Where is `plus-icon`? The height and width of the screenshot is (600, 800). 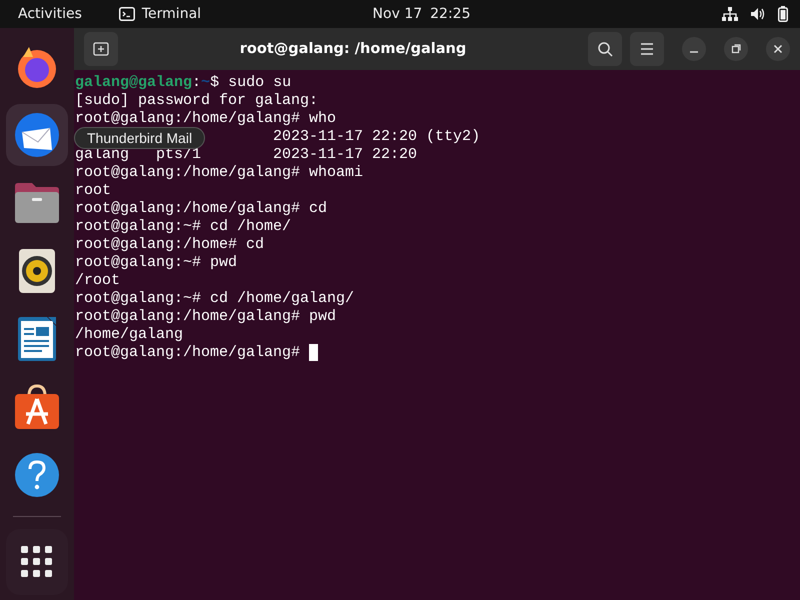
plus-icon is located at coordinates (101, 49).